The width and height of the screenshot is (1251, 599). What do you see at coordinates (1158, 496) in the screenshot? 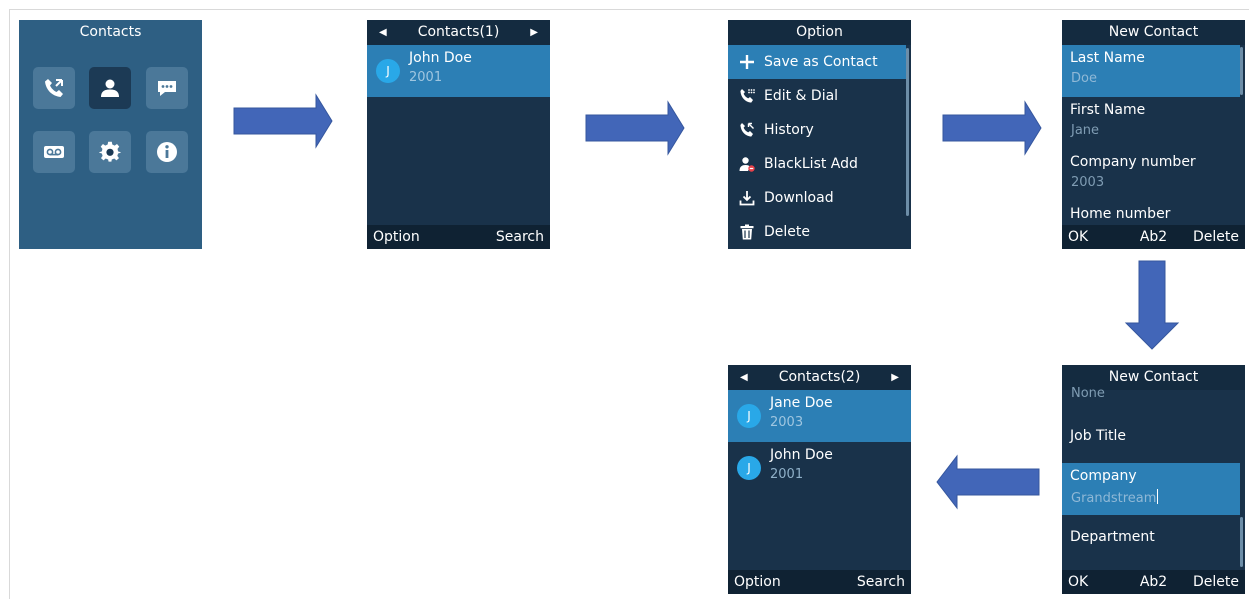
I see `text-cursor` at bounding box center [1158, 496].